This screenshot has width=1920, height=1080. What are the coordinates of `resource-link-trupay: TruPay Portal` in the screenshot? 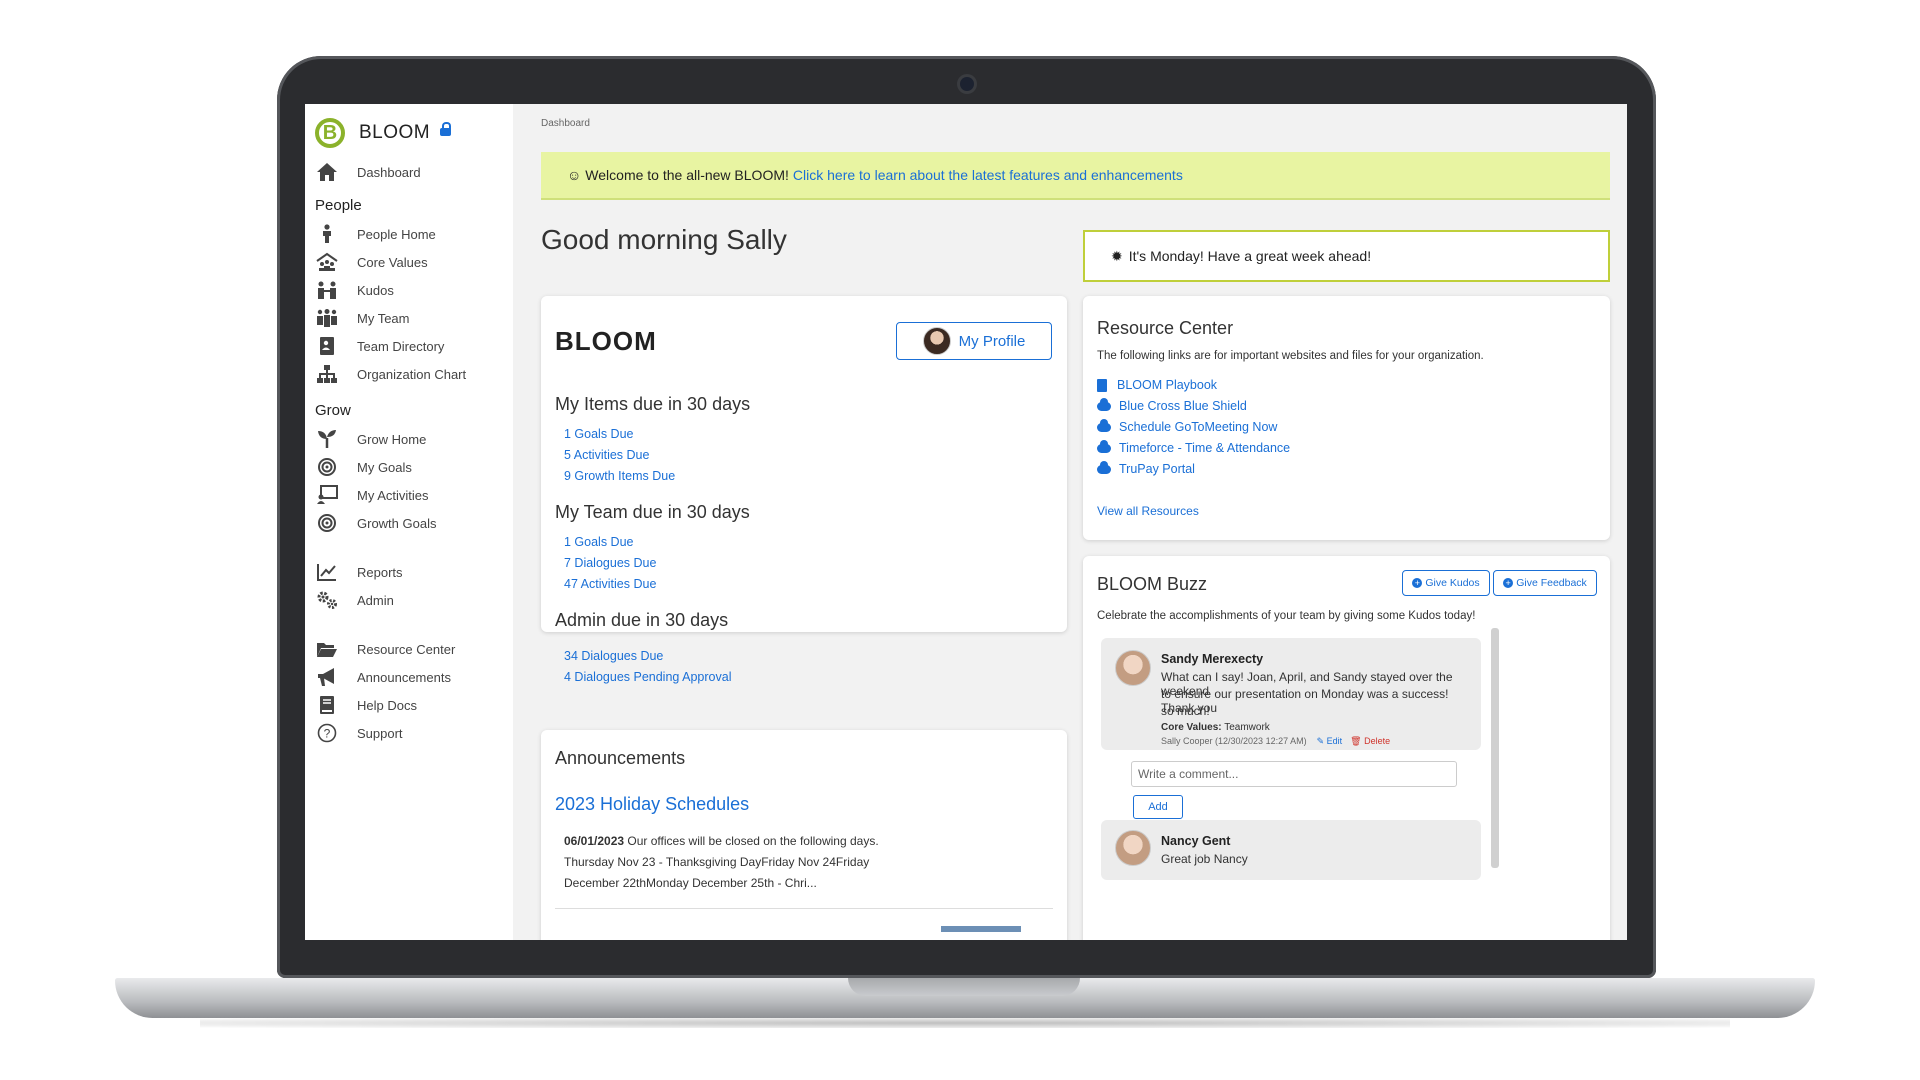 It's located at (1146, 468).